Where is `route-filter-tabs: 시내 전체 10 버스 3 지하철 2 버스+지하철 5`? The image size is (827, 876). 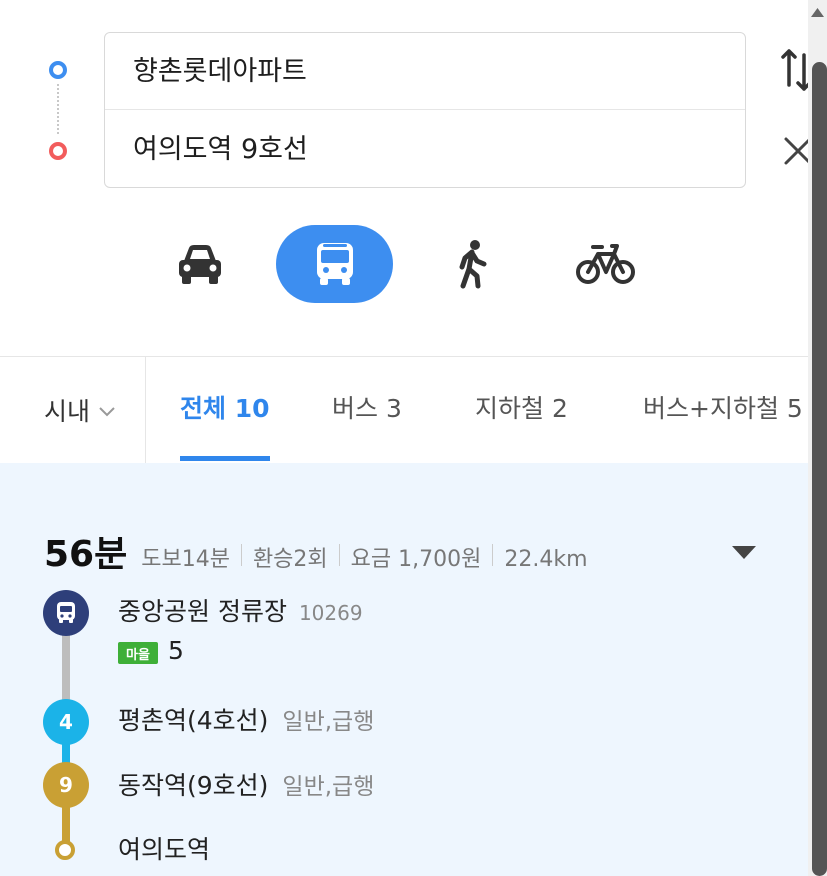
route-filter-tabs: 시내 전체 10 버스 3 지하철 2 버스+지하철 5 is located at coordinates (404, 410).